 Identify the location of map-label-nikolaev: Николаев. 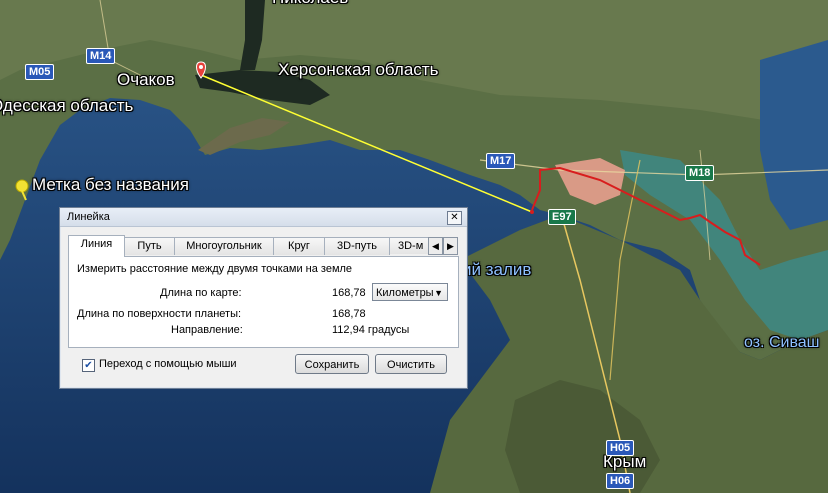
(310, 4).